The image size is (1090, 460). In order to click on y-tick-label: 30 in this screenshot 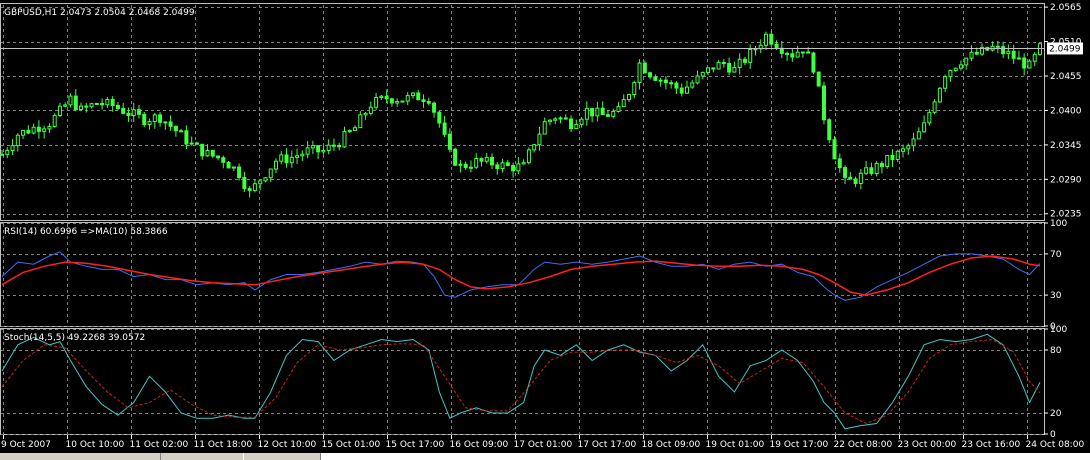, I will do `click(1056, 296)`.